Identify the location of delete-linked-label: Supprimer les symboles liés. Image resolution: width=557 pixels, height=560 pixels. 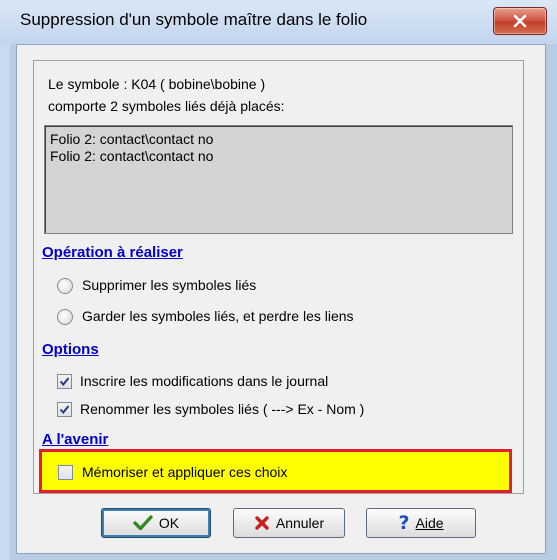
(169, 285).